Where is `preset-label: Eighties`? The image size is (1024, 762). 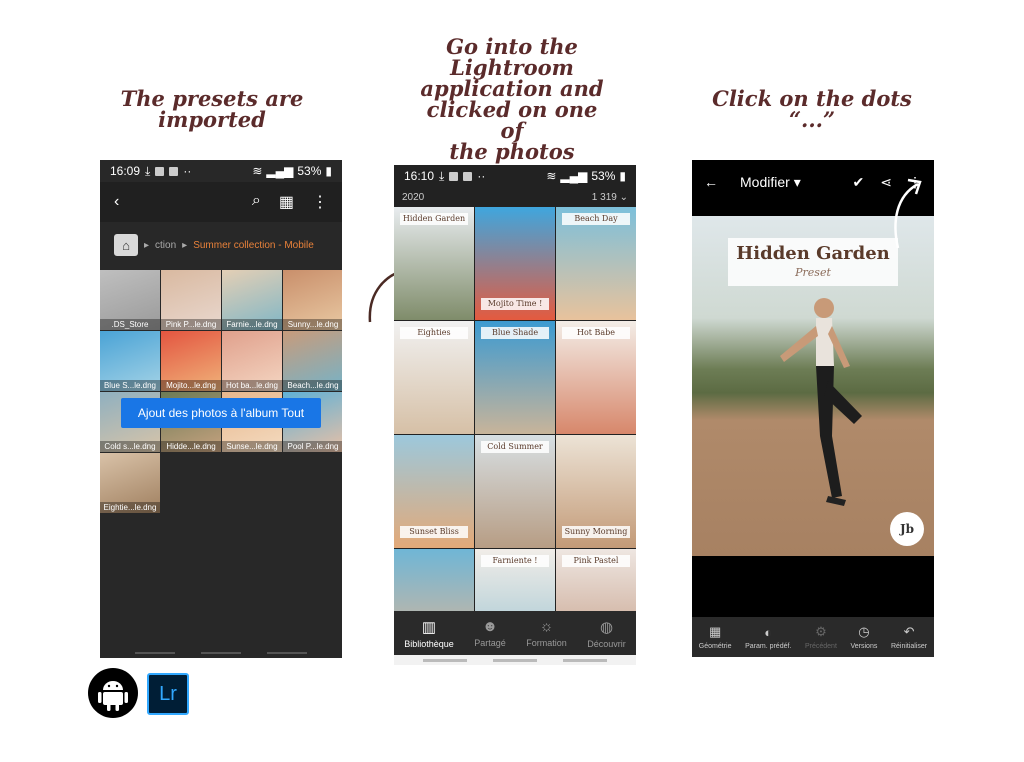 preset-label: Eighties is located at coordinates (434, 333).